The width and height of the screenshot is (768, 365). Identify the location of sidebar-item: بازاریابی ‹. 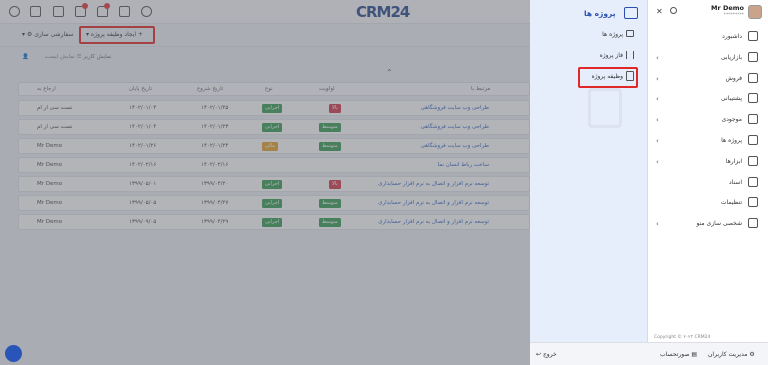
(708, 58).